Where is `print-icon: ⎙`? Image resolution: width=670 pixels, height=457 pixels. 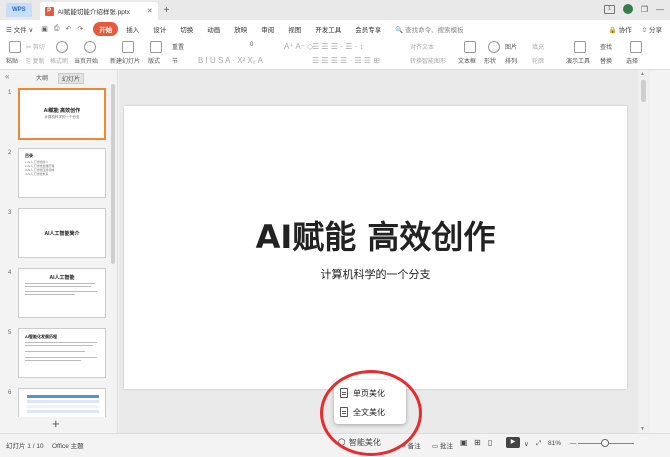 print-icon: ⎙ is located at coordinates (57, 29).